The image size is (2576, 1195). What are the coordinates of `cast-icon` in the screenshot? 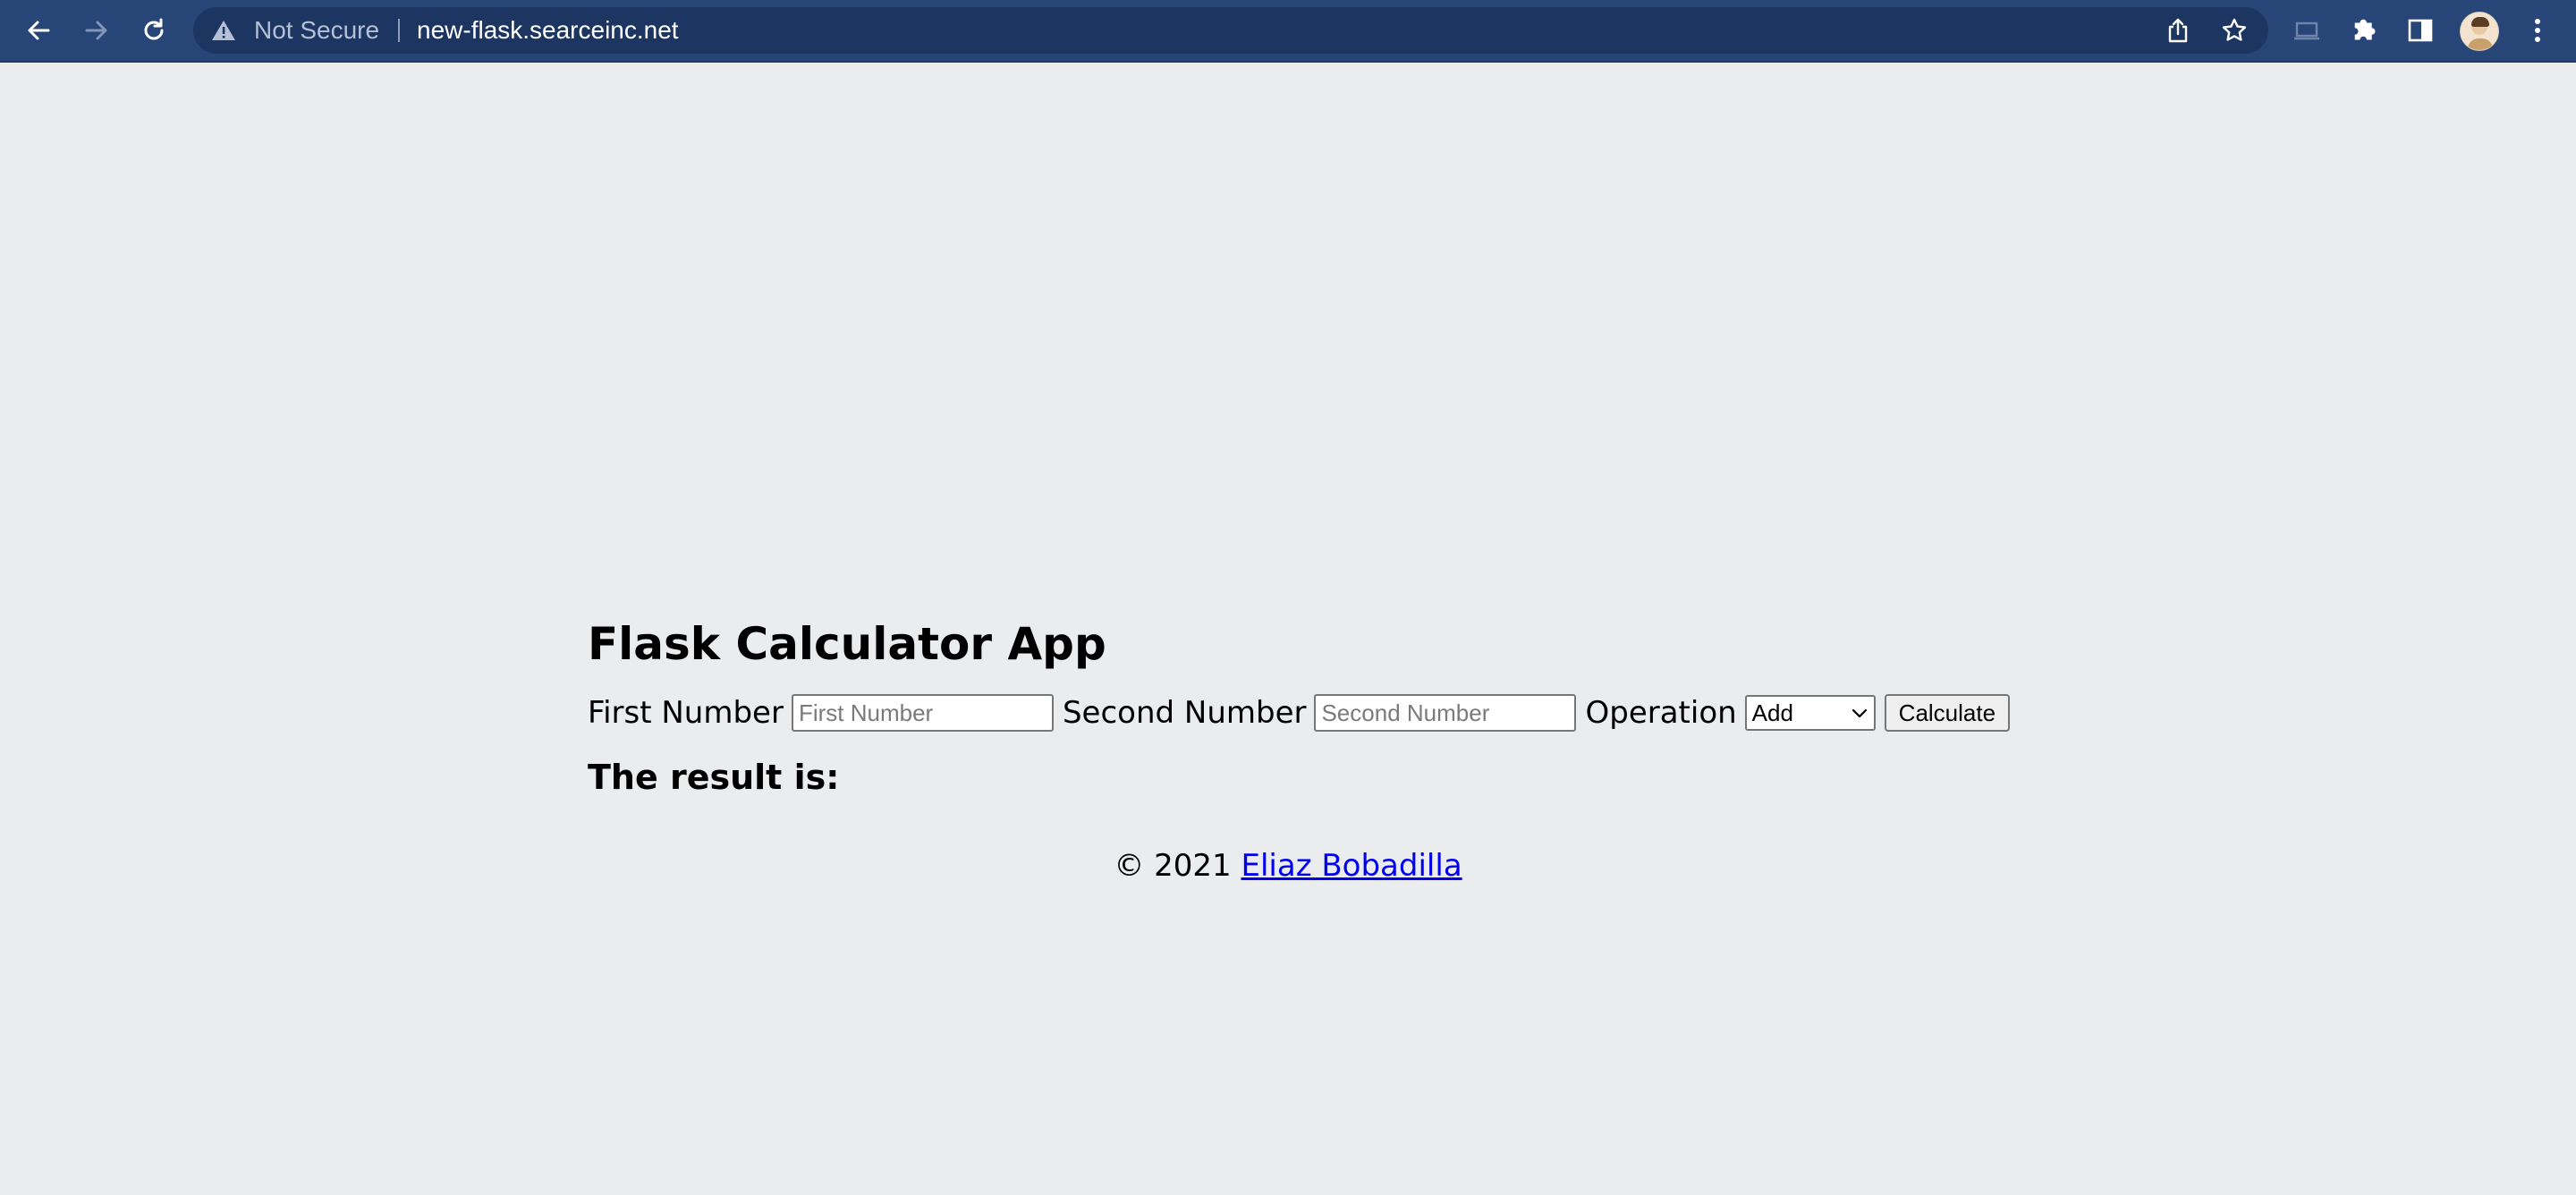 It's located at (2306, 31).